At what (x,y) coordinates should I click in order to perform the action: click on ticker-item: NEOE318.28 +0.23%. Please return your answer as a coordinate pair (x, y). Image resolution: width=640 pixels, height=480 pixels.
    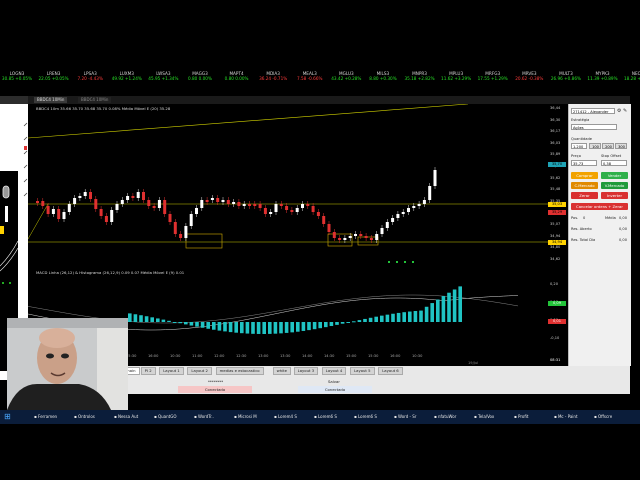
    Looking at the image, I should click on (631, 78).